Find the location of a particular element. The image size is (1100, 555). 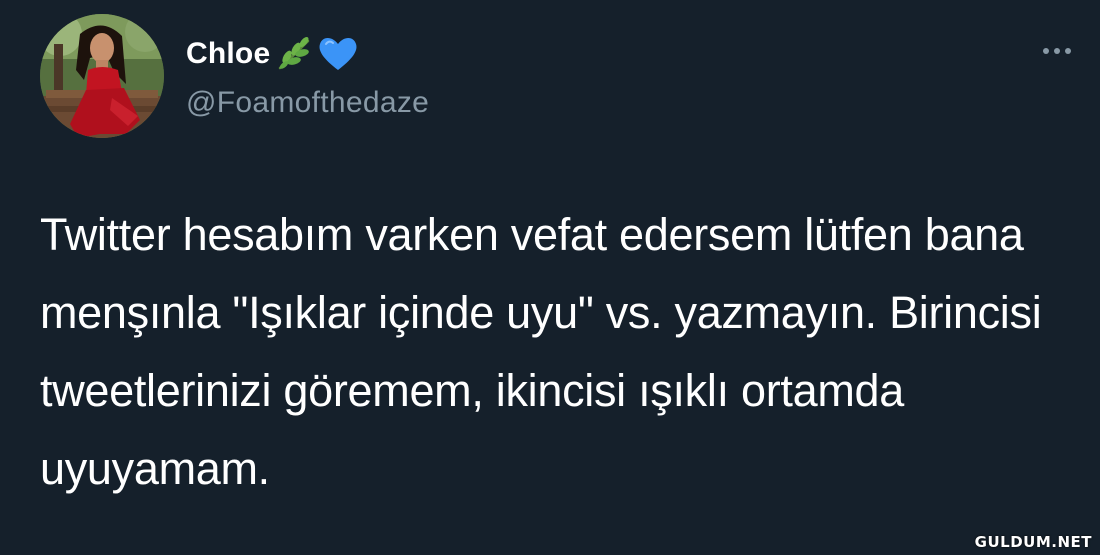

display-name: Chloe is located at coordinates (228, 54).